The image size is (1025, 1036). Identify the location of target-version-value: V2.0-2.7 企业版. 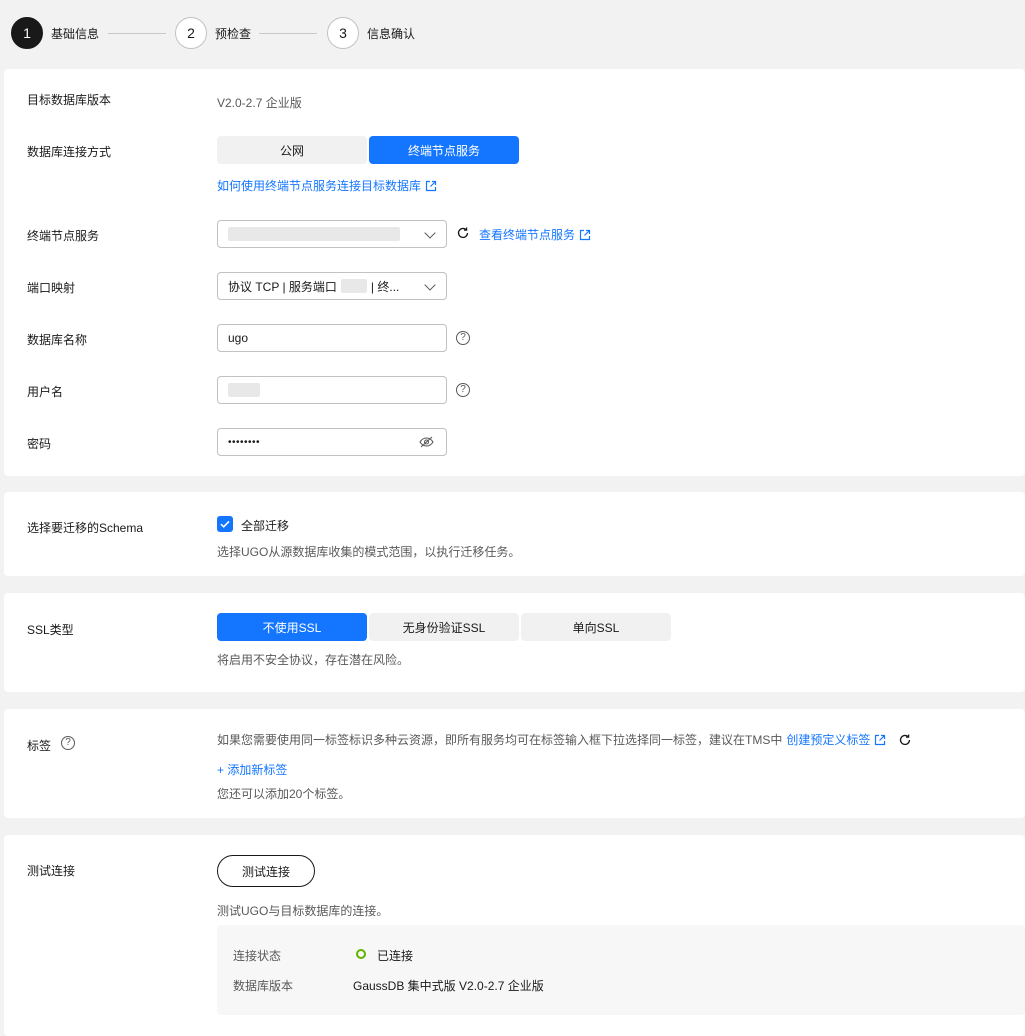
(259, 103).